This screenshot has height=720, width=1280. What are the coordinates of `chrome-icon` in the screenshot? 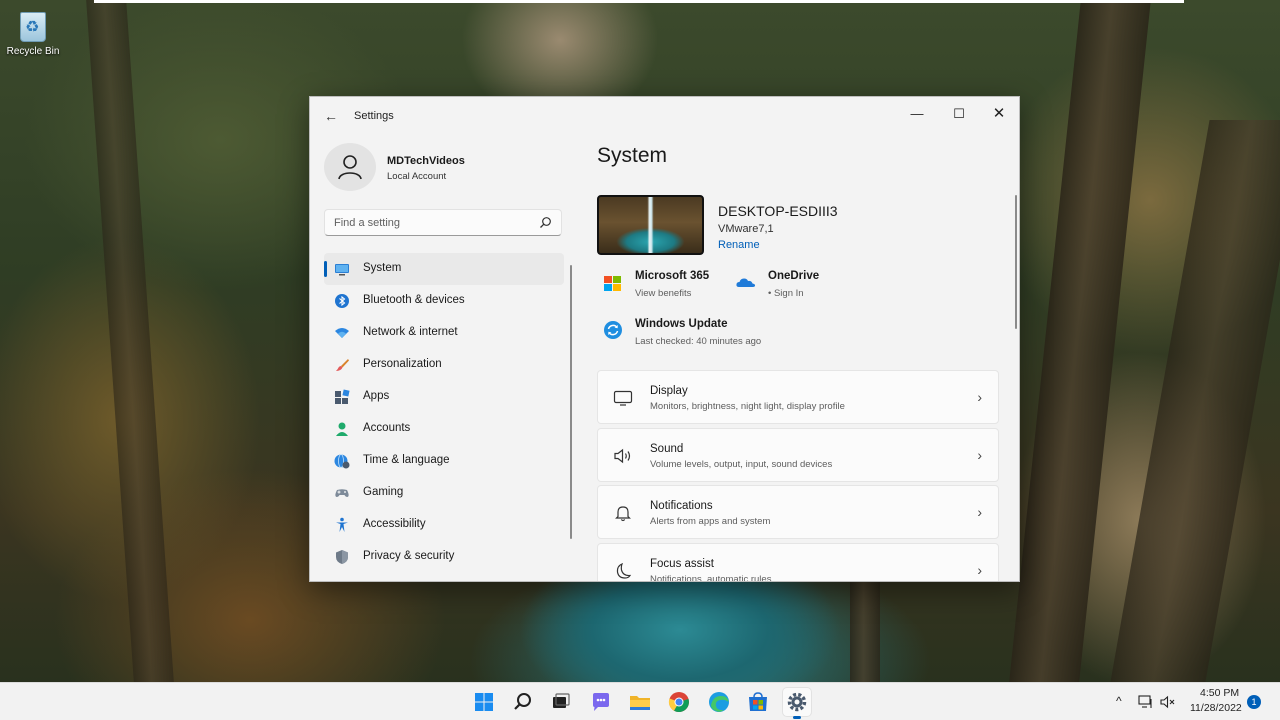 It's located at (678, 702).